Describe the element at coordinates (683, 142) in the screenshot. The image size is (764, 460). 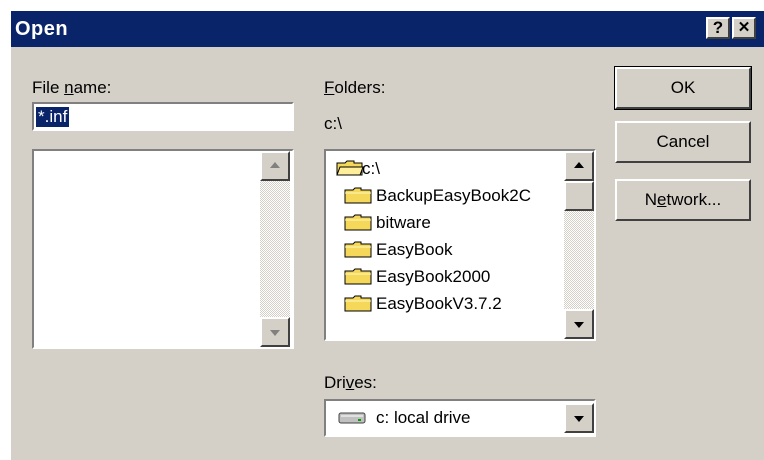
I see `cancel-button: Cancel` at that location.